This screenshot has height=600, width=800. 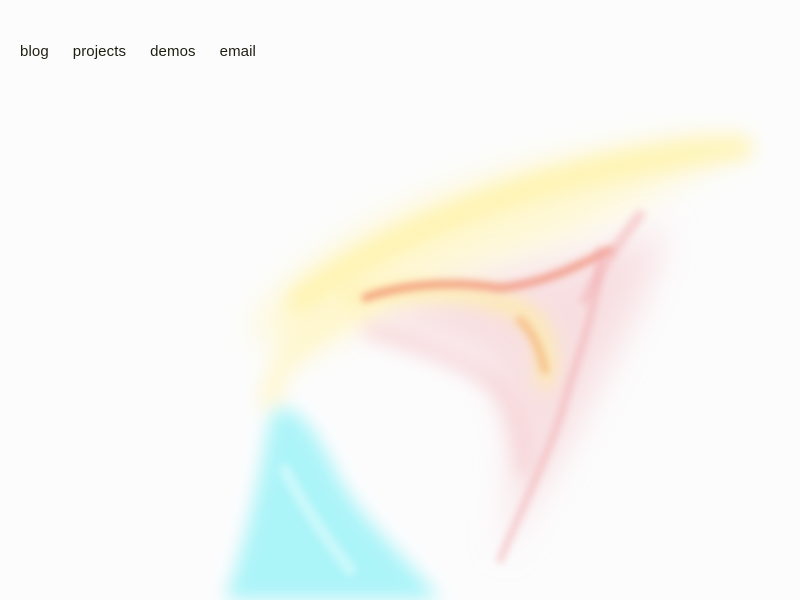 What do you see at coordinates (173, 52) in the screenshot?
I see `nav-link-demos: demos` at bounding box center [173, 52].